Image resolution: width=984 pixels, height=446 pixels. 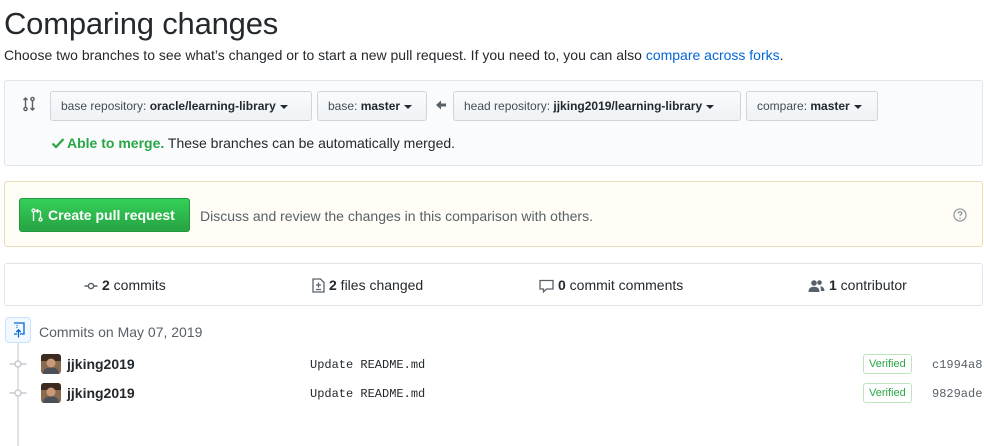 I want to click on commit-sha-link: c1994a8, so click(x=957, y=365).